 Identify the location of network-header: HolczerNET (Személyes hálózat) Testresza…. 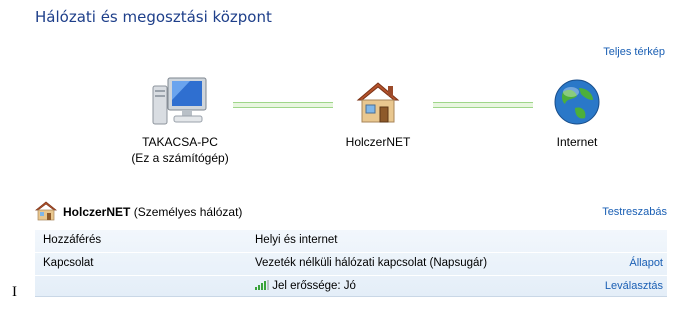
(351, 212).